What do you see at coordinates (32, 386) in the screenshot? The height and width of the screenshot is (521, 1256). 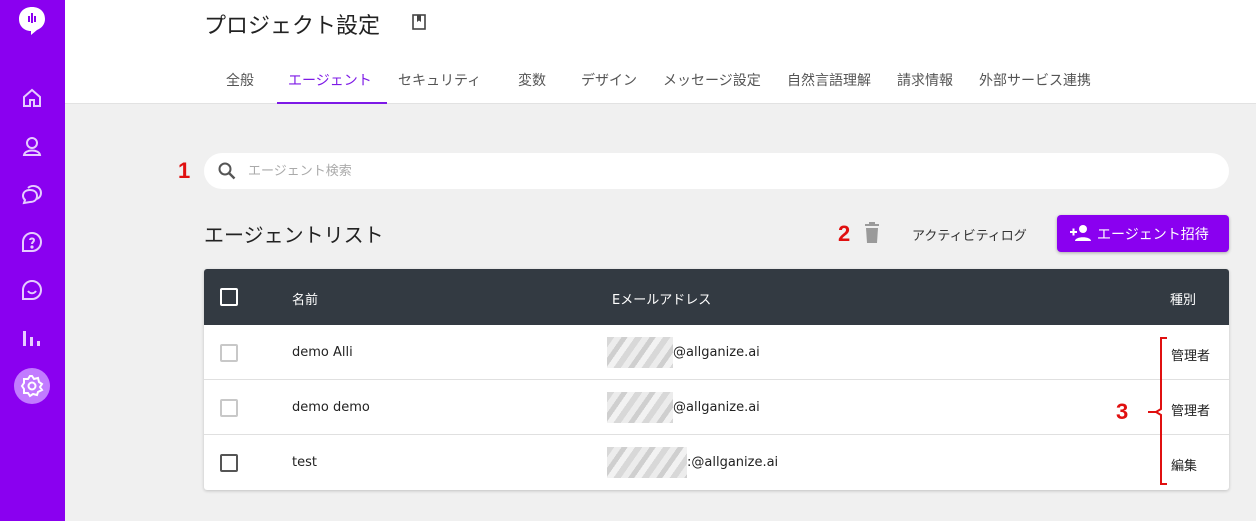 I see `settings-icon` at bounding box center [32, 386].